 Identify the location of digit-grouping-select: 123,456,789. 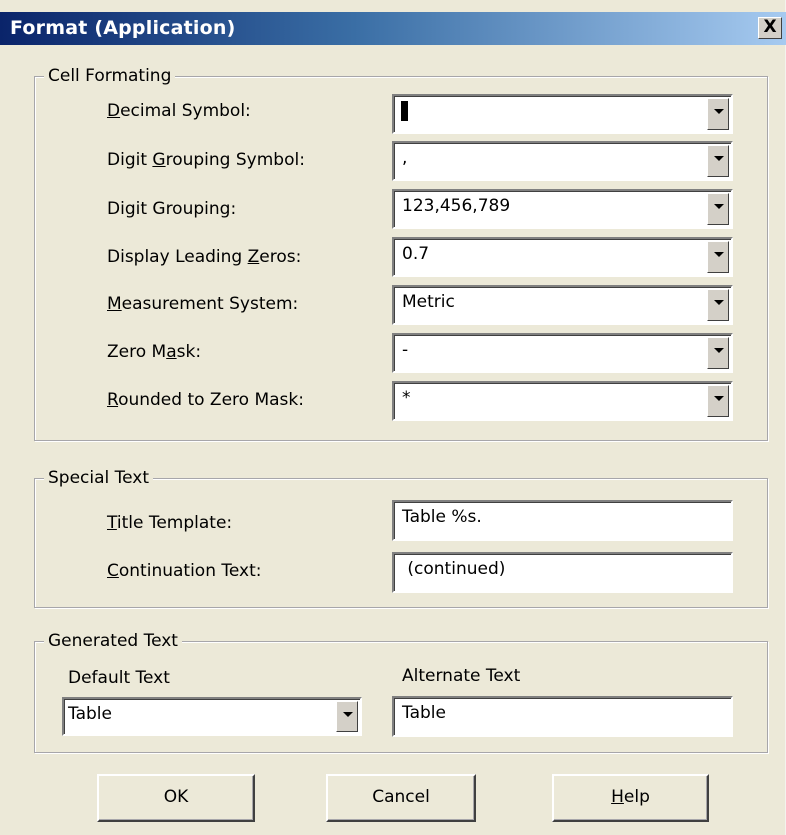
(562, 209).